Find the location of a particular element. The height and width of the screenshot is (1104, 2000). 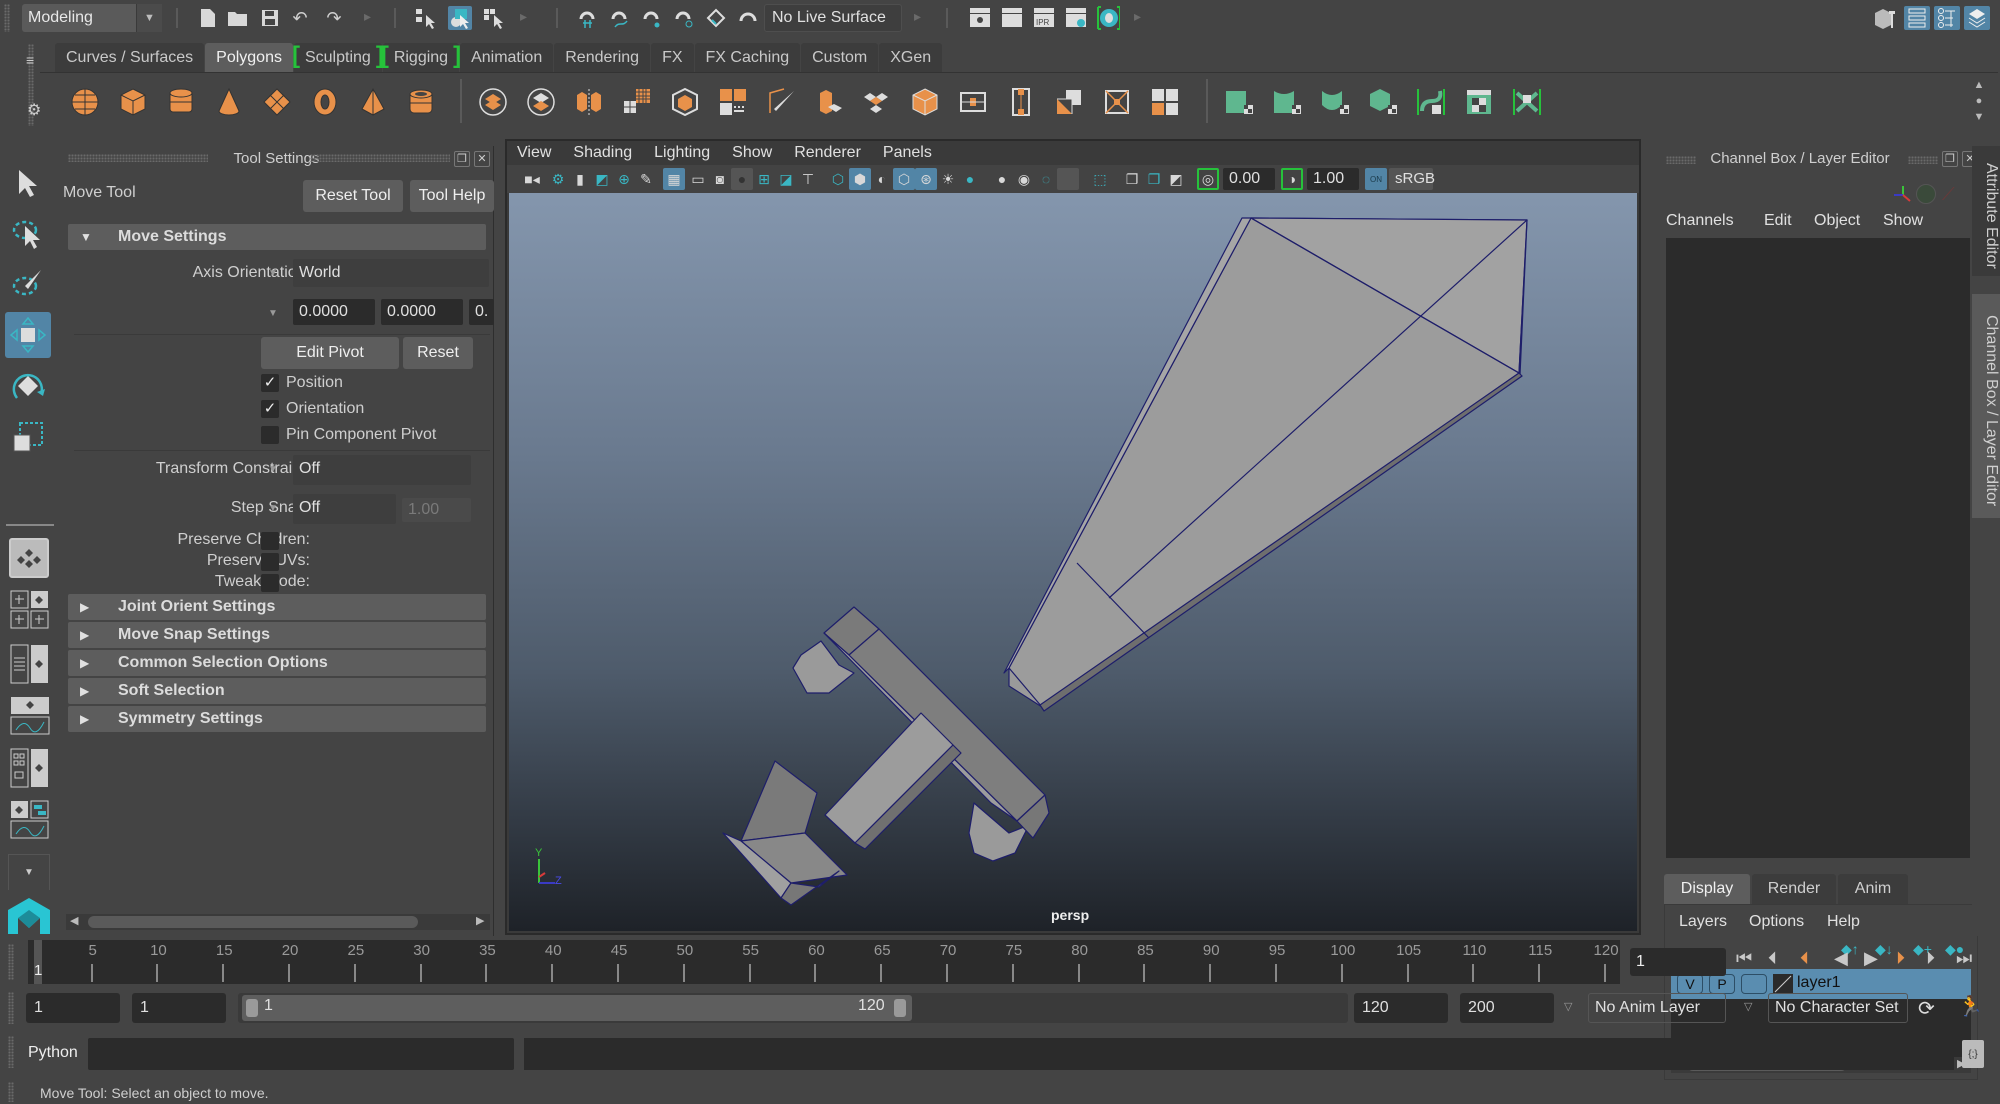

four-view-layout-icon is located at coordinates (30, 610).